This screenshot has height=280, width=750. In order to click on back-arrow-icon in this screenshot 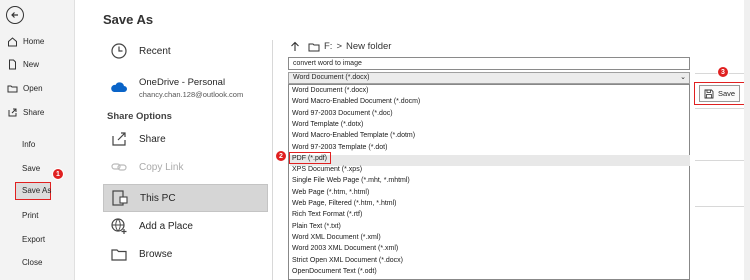, I will do `click(14, 15)`.